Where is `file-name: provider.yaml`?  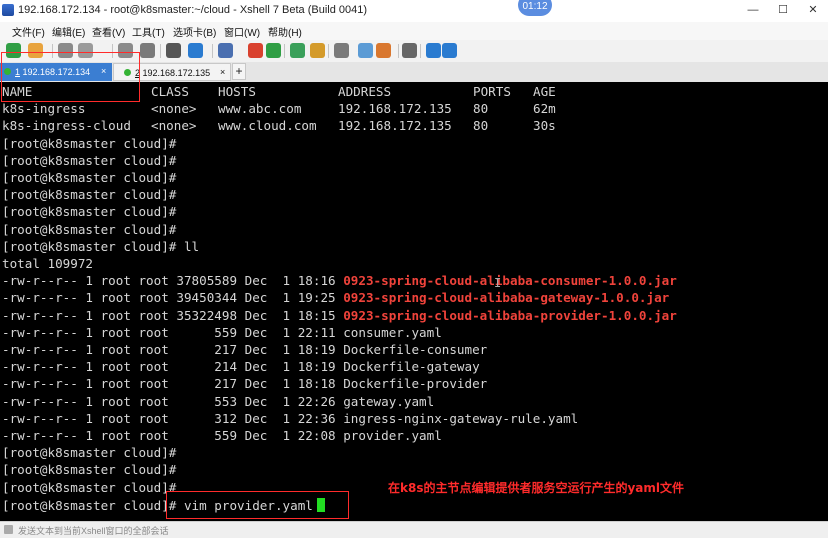
file-name: provider.yaml is located at coordinates (392, 435).